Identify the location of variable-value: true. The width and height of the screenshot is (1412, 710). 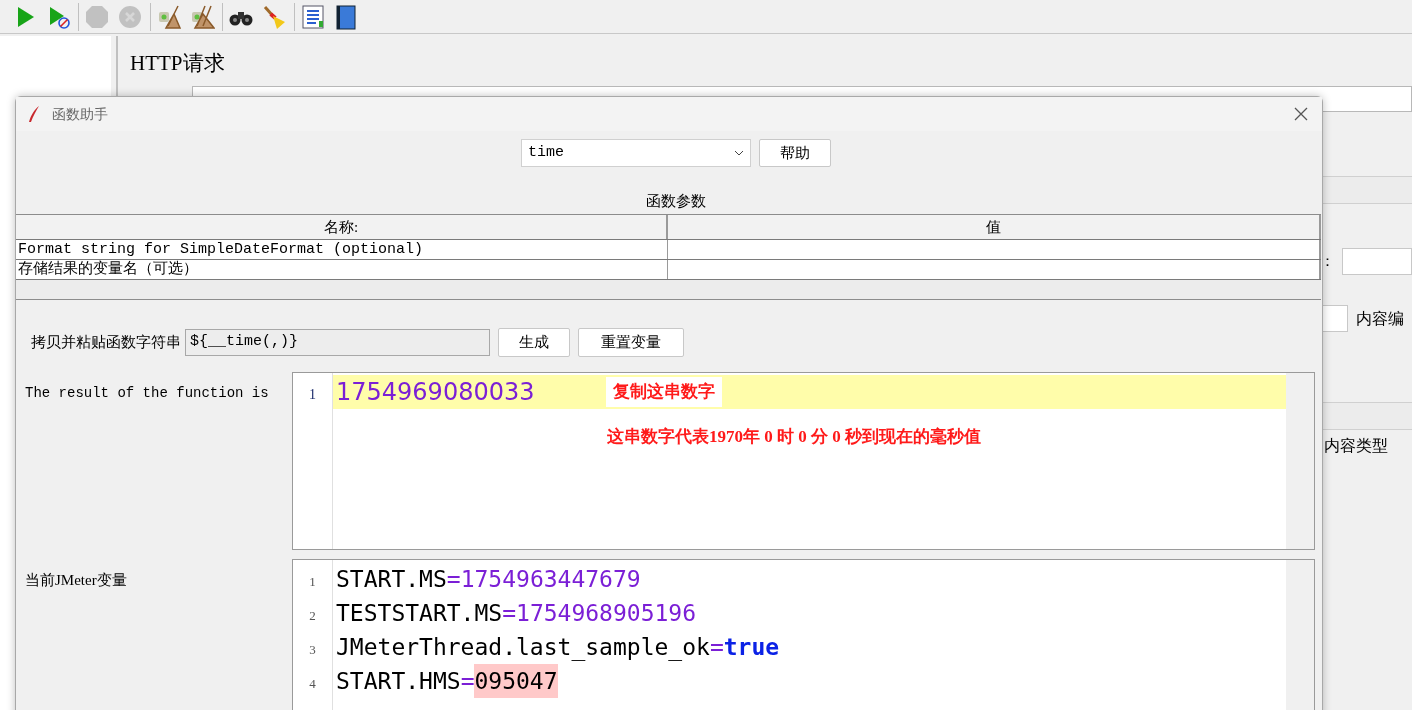
(751, 647).